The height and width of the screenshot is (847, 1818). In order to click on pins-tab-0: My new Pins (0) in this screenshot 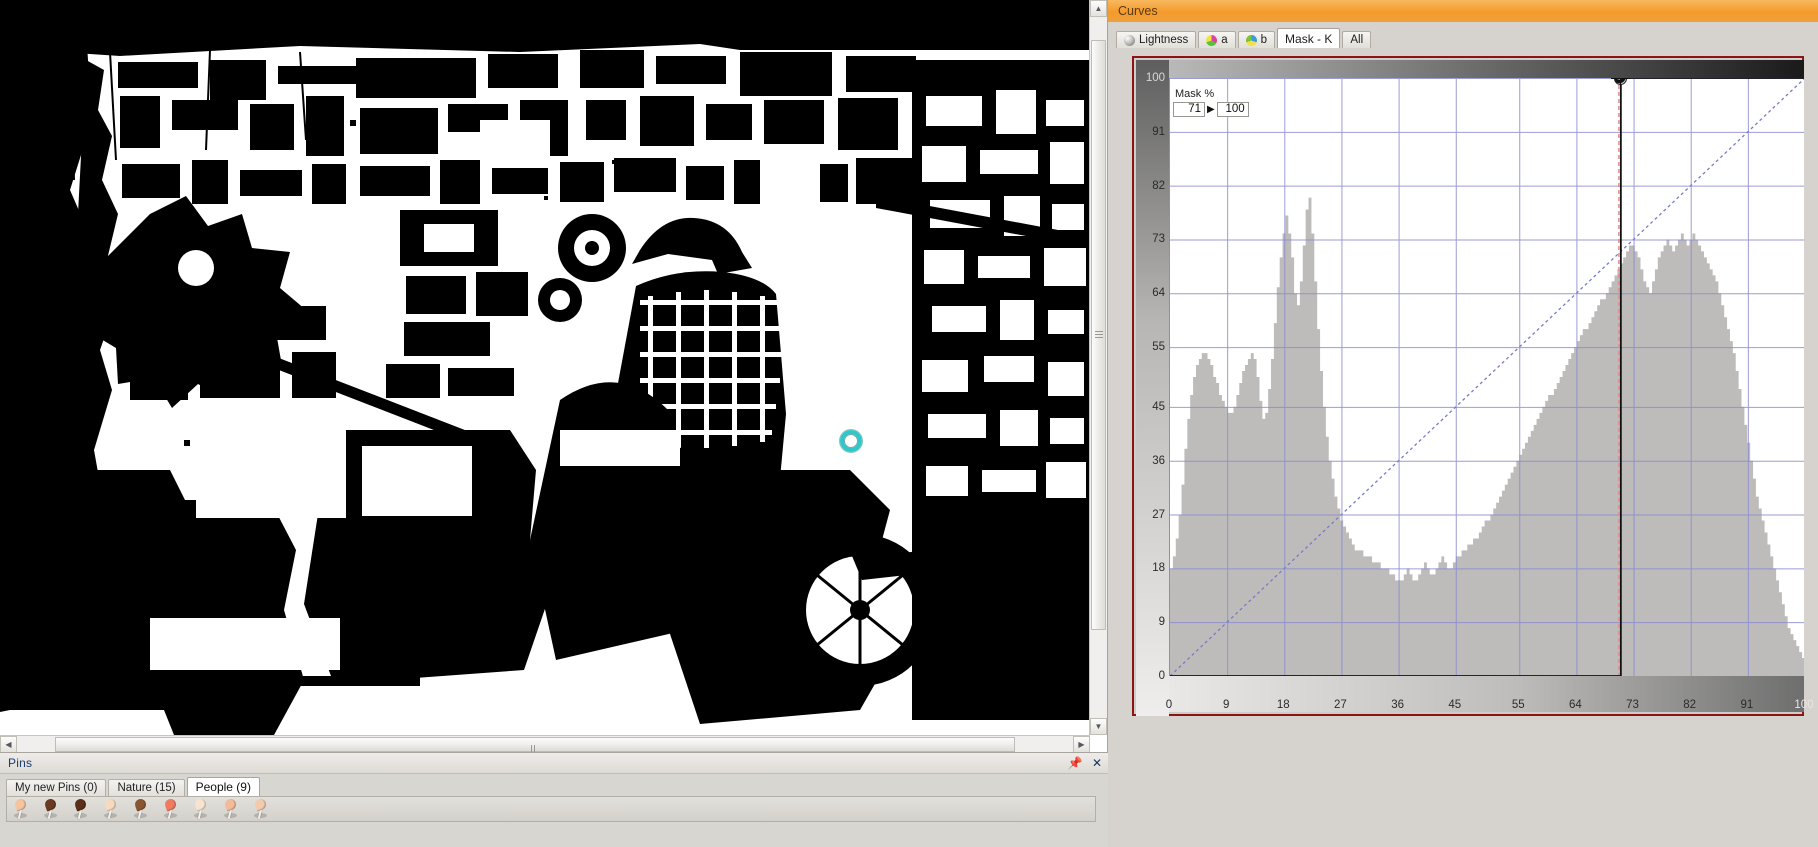, I will do `click(56, 787)`.